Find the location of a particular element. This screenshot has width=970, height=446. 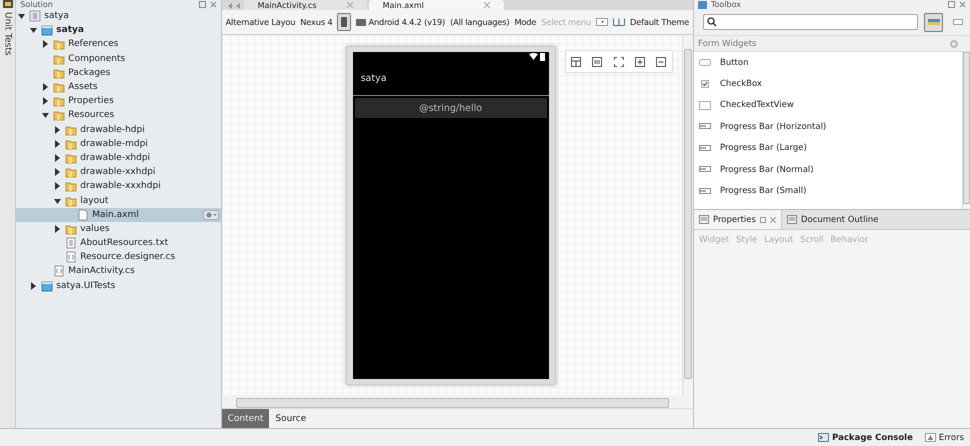

panel-title: Solution is located at coordinates (37, 4).